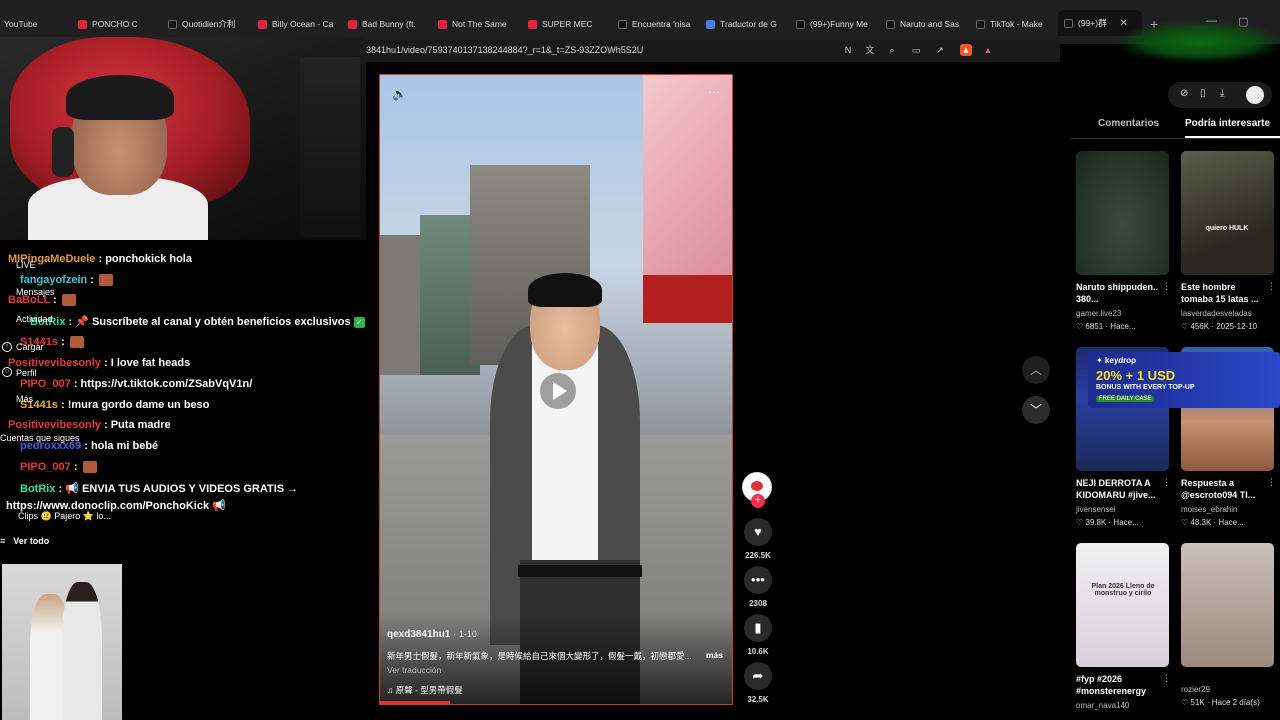 Image resolution: width=1280 pixels, height=720 pixels. Describe the element at coordinates (940, 50) in the screenshot. I see `share-icon: ↗` at that location.